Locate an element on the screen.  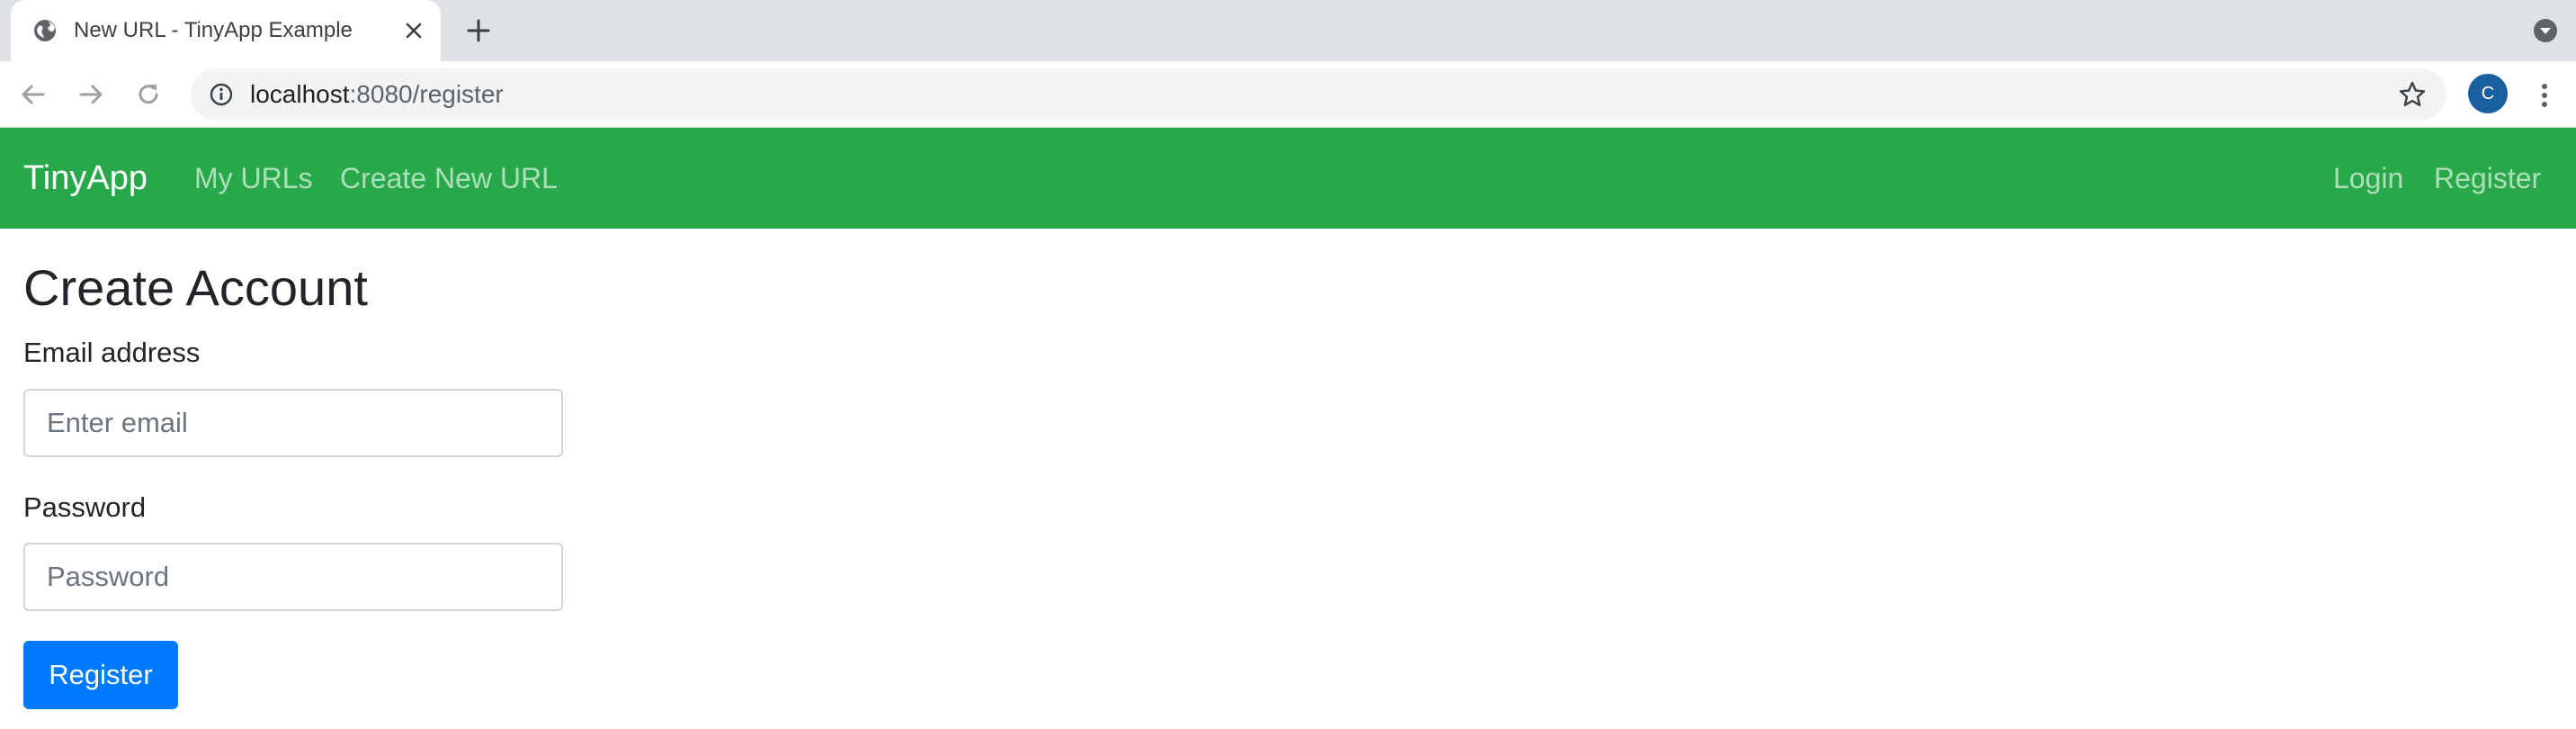
url-text: localhost:8080/register is located at coordinates (377, 94).